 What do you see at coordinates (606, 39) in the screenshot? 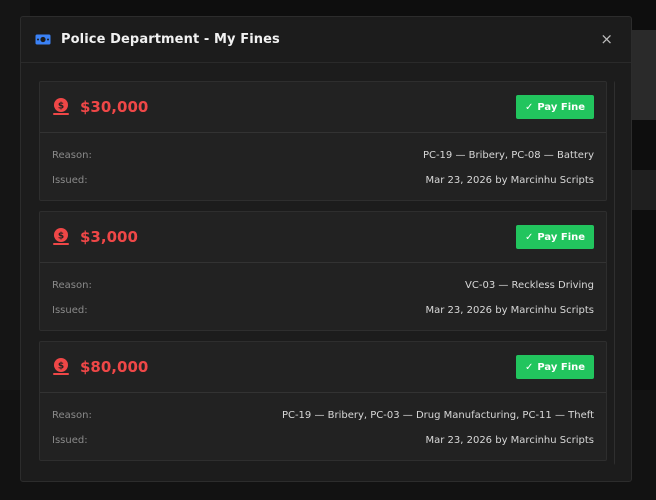
I see `close-button: ×` at bounding box center [606, 39].